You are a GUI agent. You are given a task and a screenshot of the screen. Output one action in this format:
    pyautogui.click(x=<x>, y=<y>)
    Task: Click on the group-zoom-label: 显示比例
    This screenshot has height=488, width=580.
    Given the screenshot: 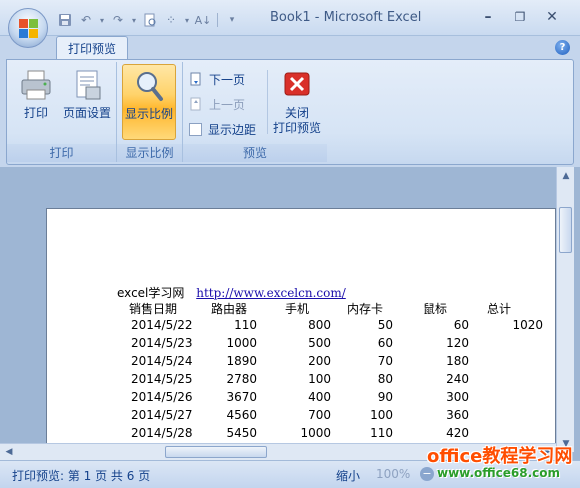 What is the action you would take?
    pyautogui.click(x=149, y=153)
    